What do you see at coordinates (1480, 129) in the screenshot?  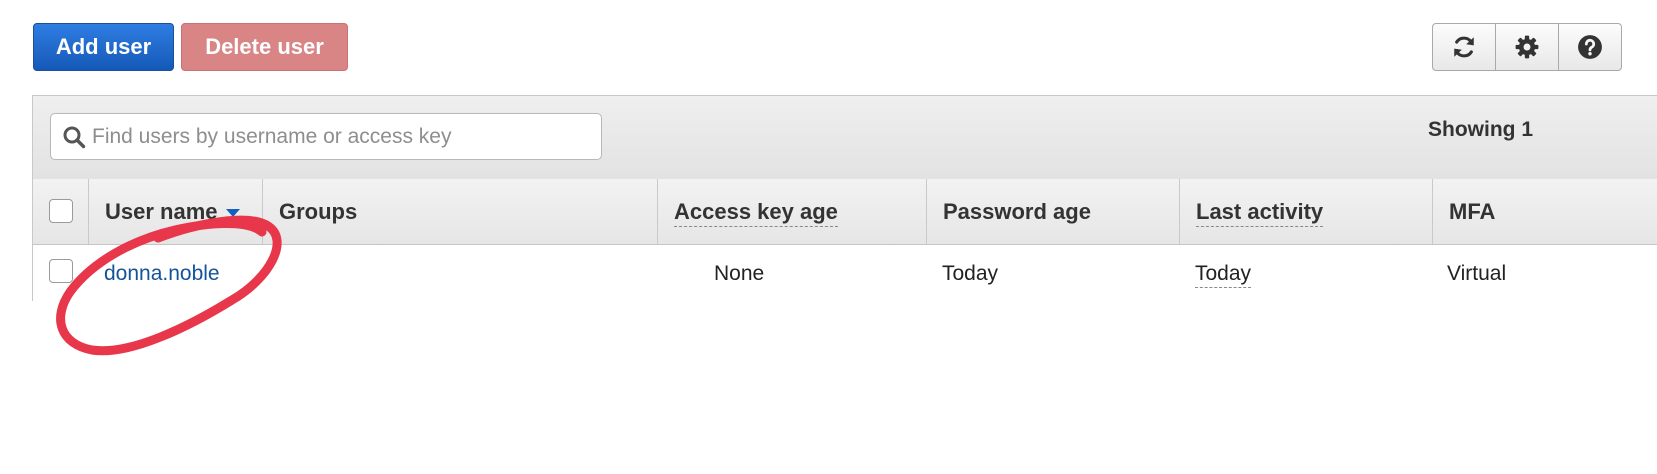 I see `results-count: Showing 1` at bounding box center [1480, 129].